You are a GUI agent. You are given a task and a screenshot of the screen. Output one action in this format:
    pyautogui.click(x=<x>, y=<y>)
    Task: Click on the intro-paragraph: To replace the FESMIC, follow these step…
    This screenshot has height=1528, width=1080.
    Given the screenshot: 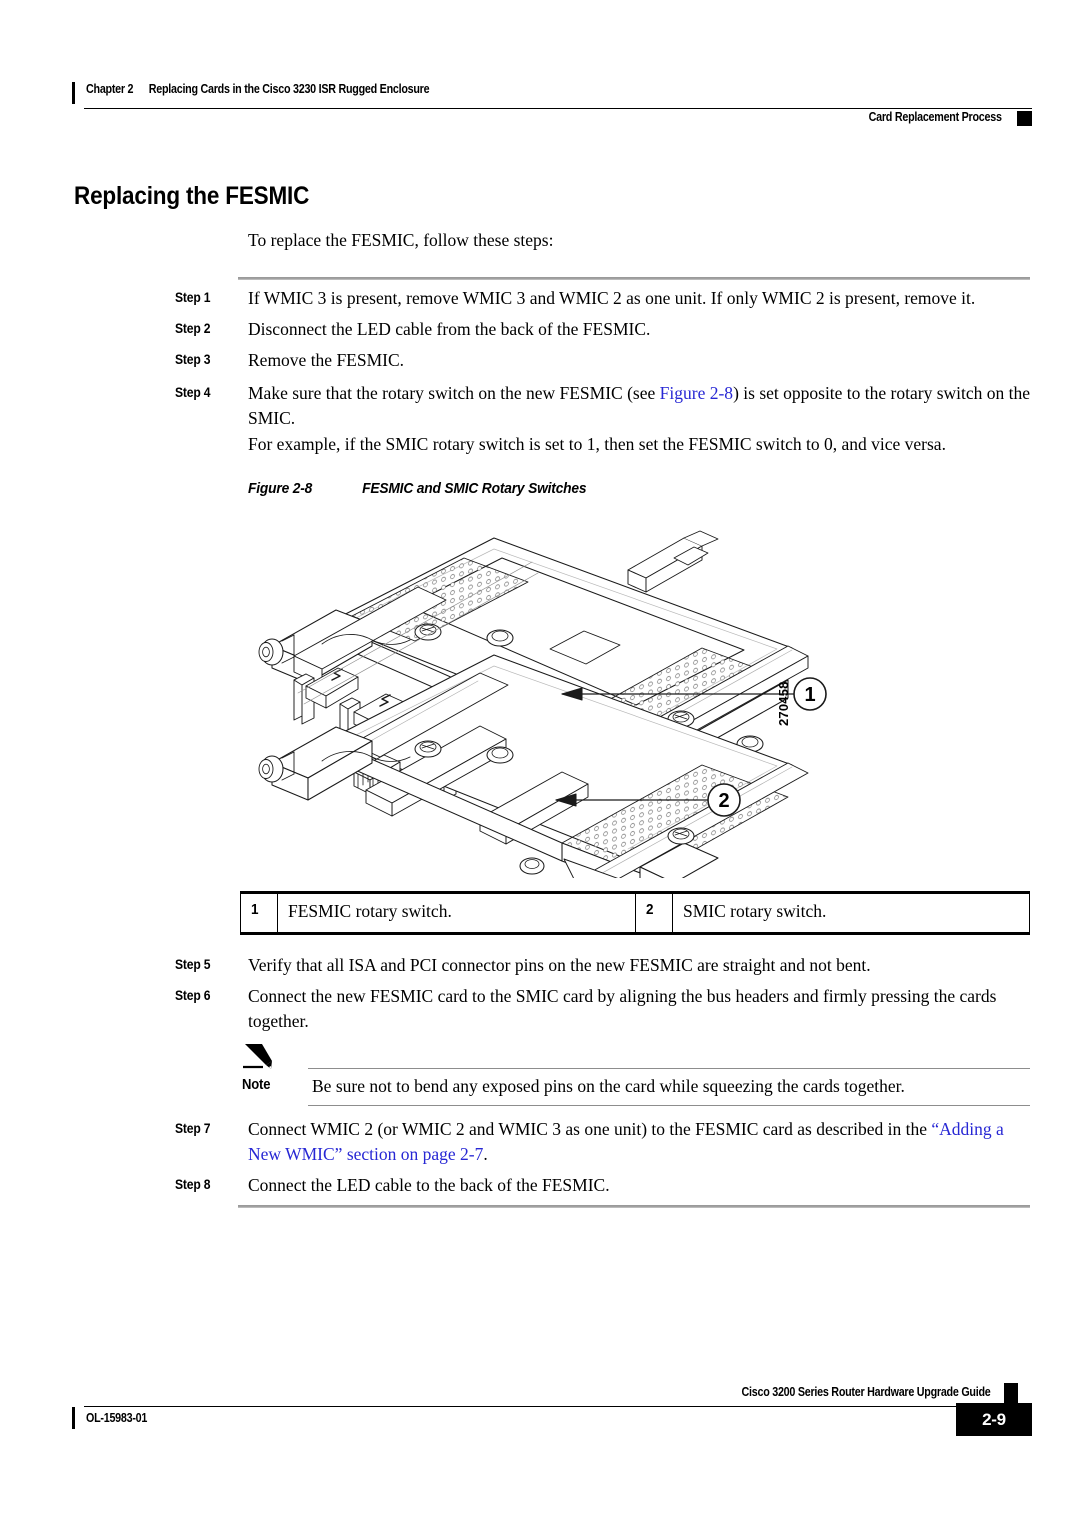 What is the action you would take?
    pyautogui.click(x=401, y=240)
    